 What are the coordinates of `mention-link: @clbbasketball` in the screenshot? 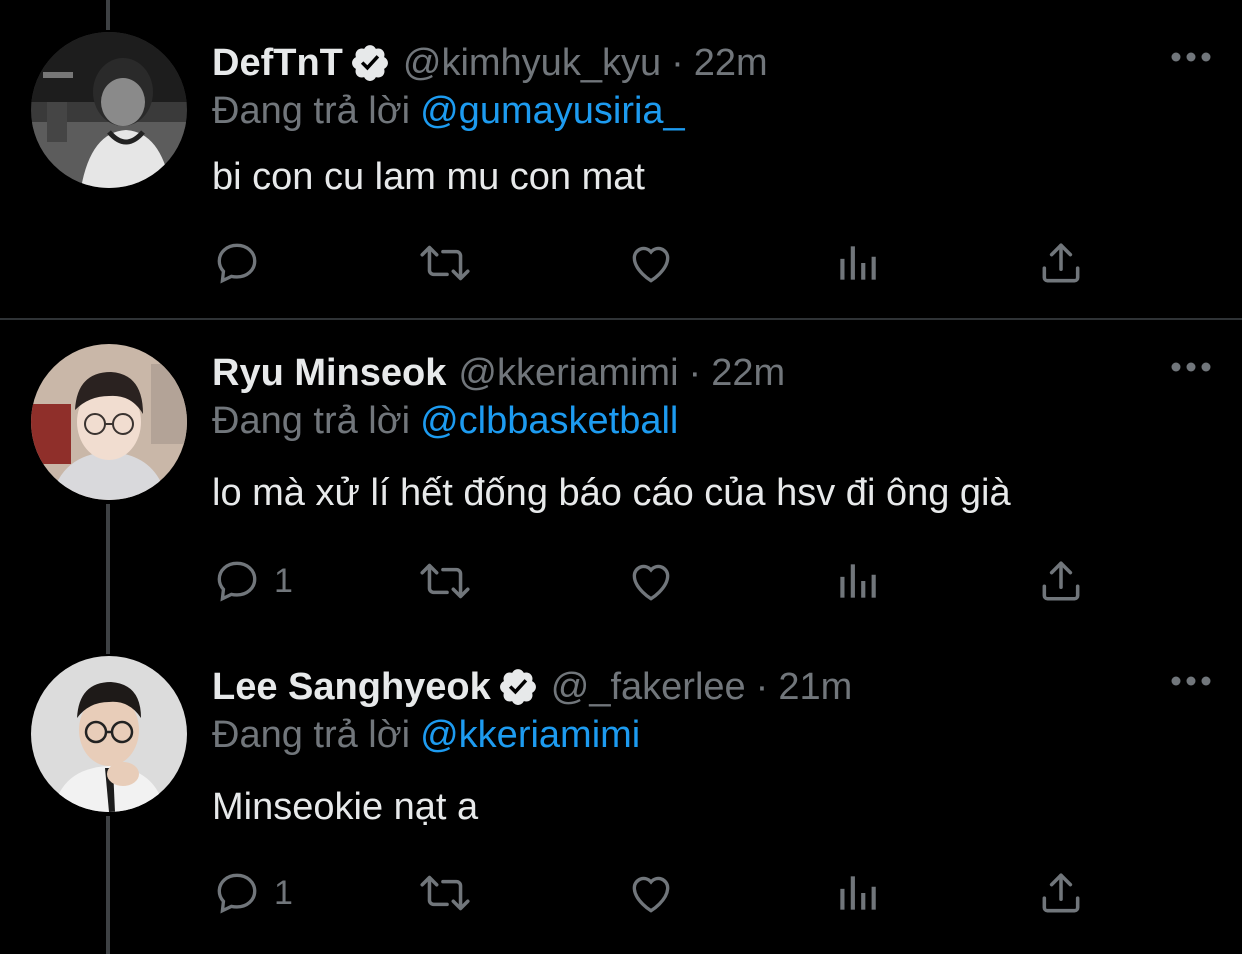 It's located at (549, 421).